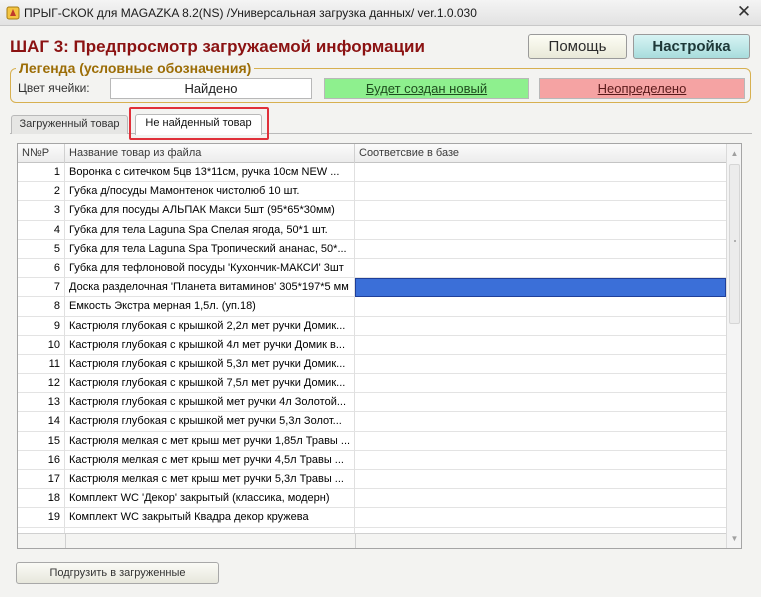 Image resolution: width=761 pixels, height=597 pixels. Describe the element at coordinates (41, 288) in the screenshot. I see `row-number: 7` at that location.